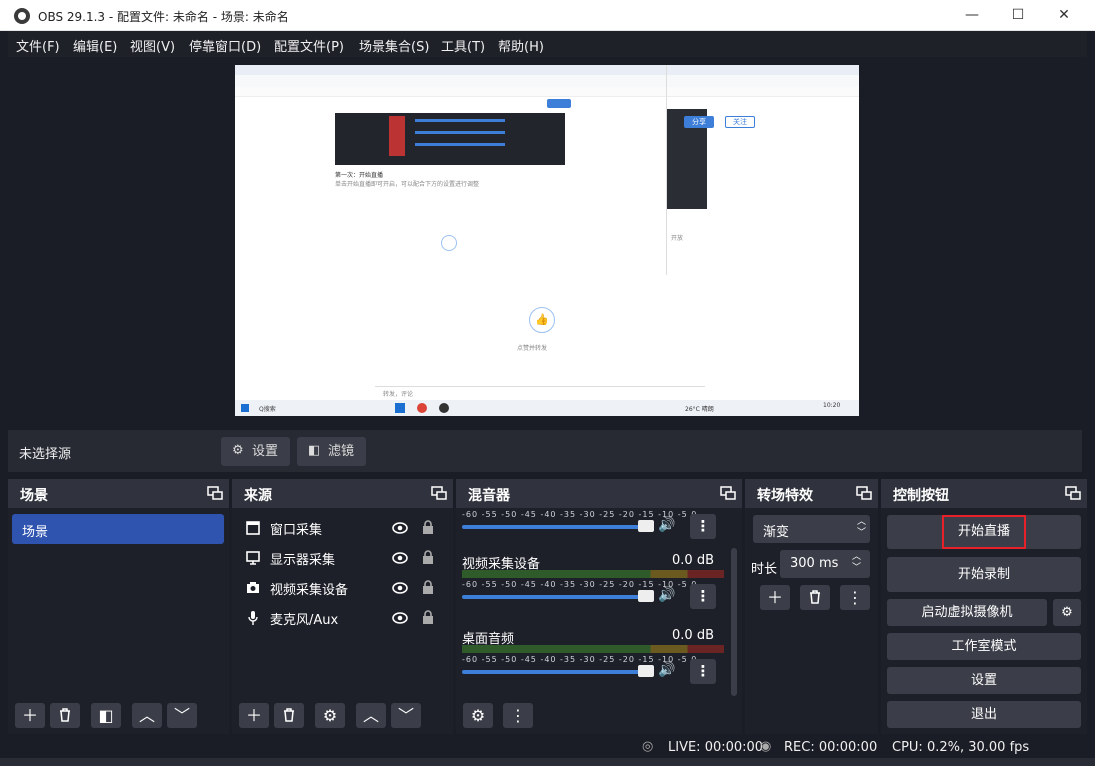 The height and width of the screenshot is (766, 1095). What do you see at coordinates (258, 496) in the screenshot?
I see `sources-title: 来源` at bounding box center [258, 496].